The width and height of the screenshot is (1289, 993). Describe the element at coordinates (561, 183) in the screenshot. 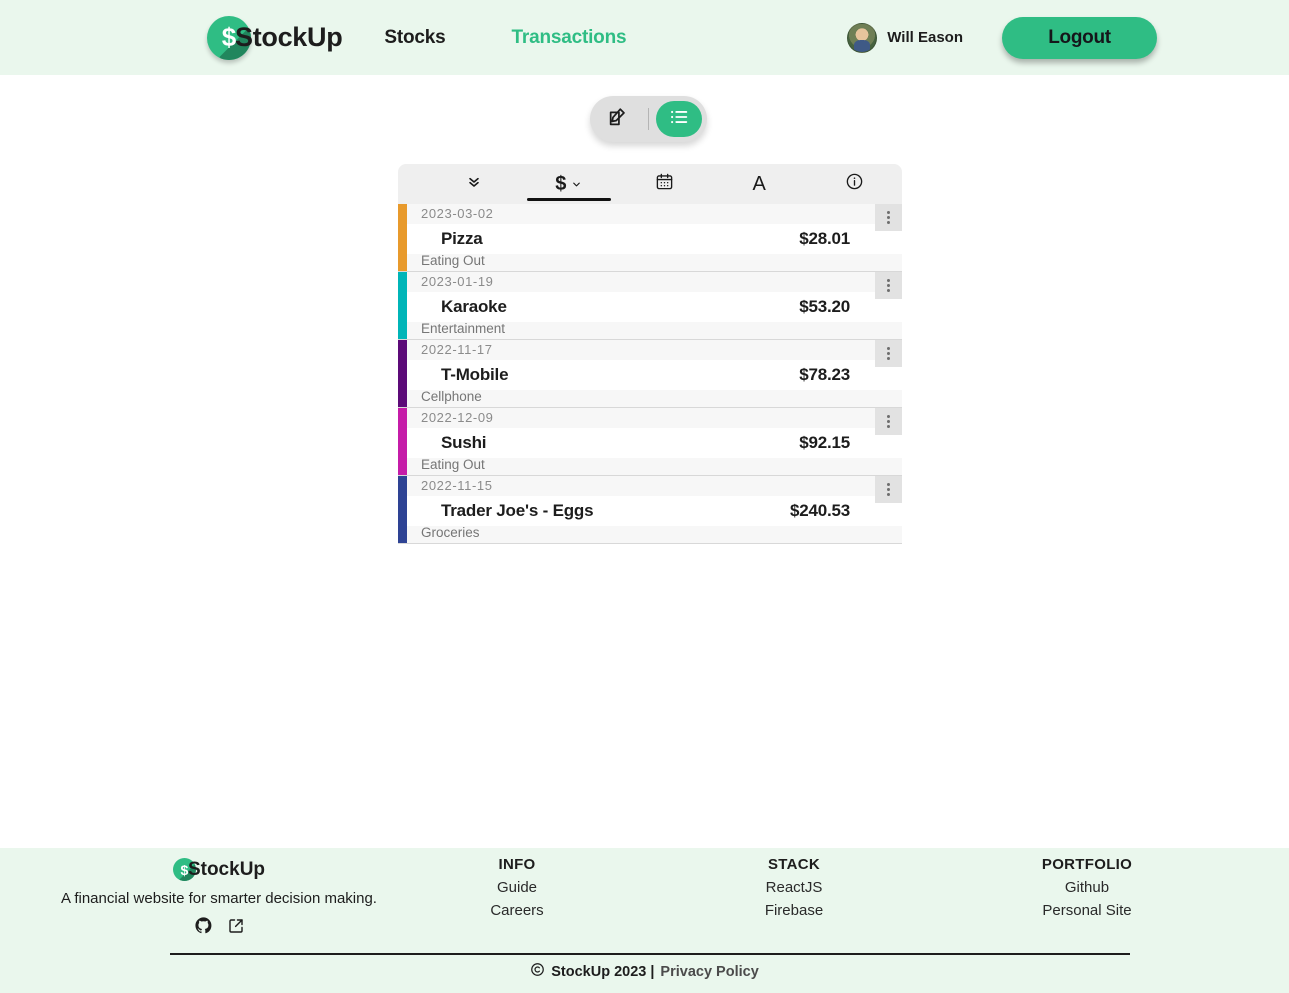

I see `dollar-sort-icon: $` at that location.